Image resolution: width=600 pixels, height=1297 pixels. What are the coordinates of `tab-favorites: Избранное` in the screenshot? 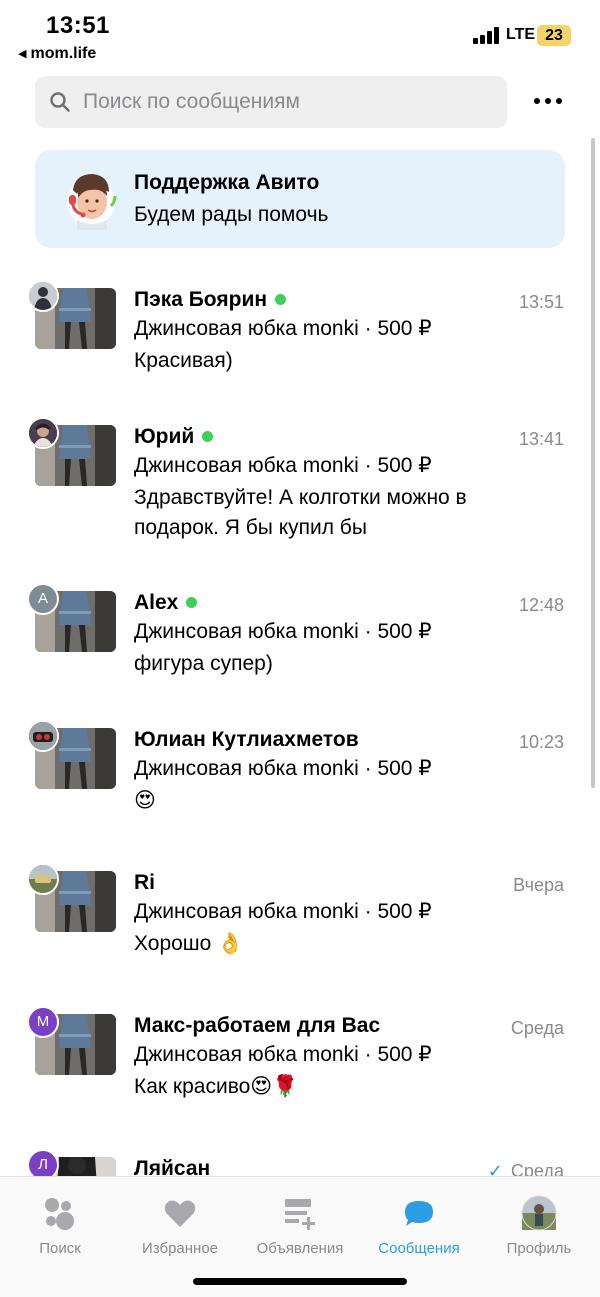 It's located at (180, 1222).